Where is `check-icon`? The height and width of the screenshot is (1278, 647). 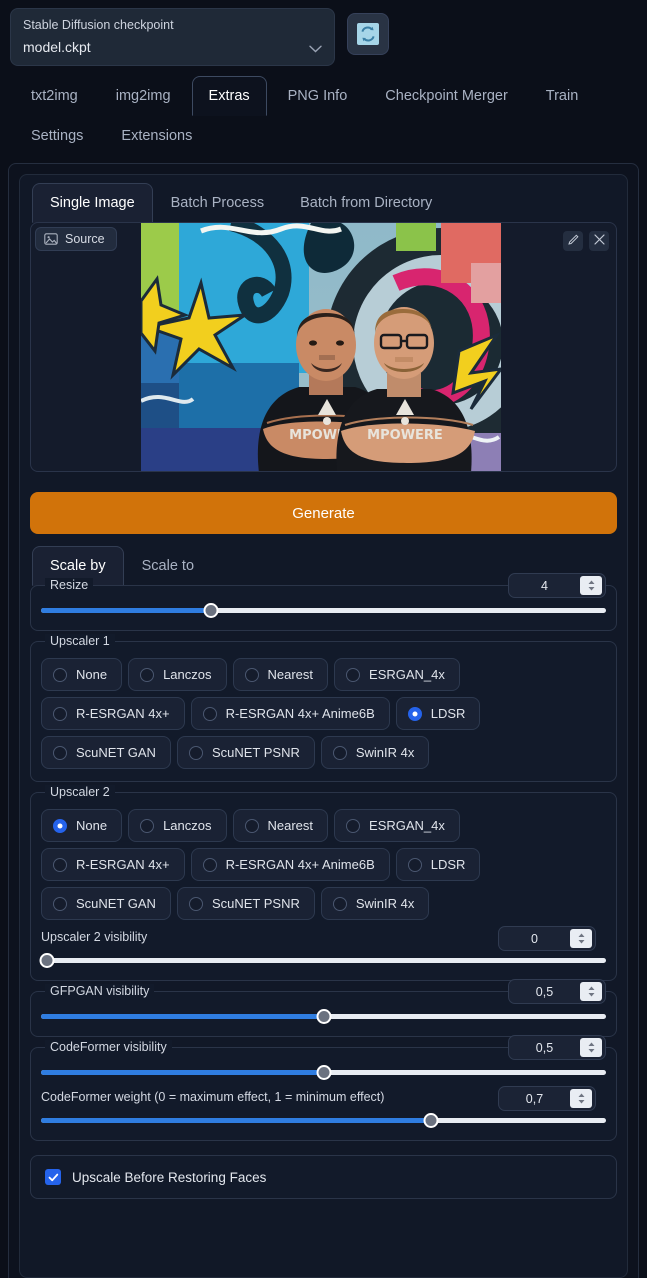 check-icon is located at coordinates (53, 1177).